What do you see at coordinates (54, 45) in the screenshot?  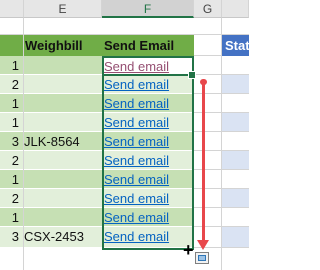 I see `weighbill-header: Weighbill` at bounding box center [54, 45].